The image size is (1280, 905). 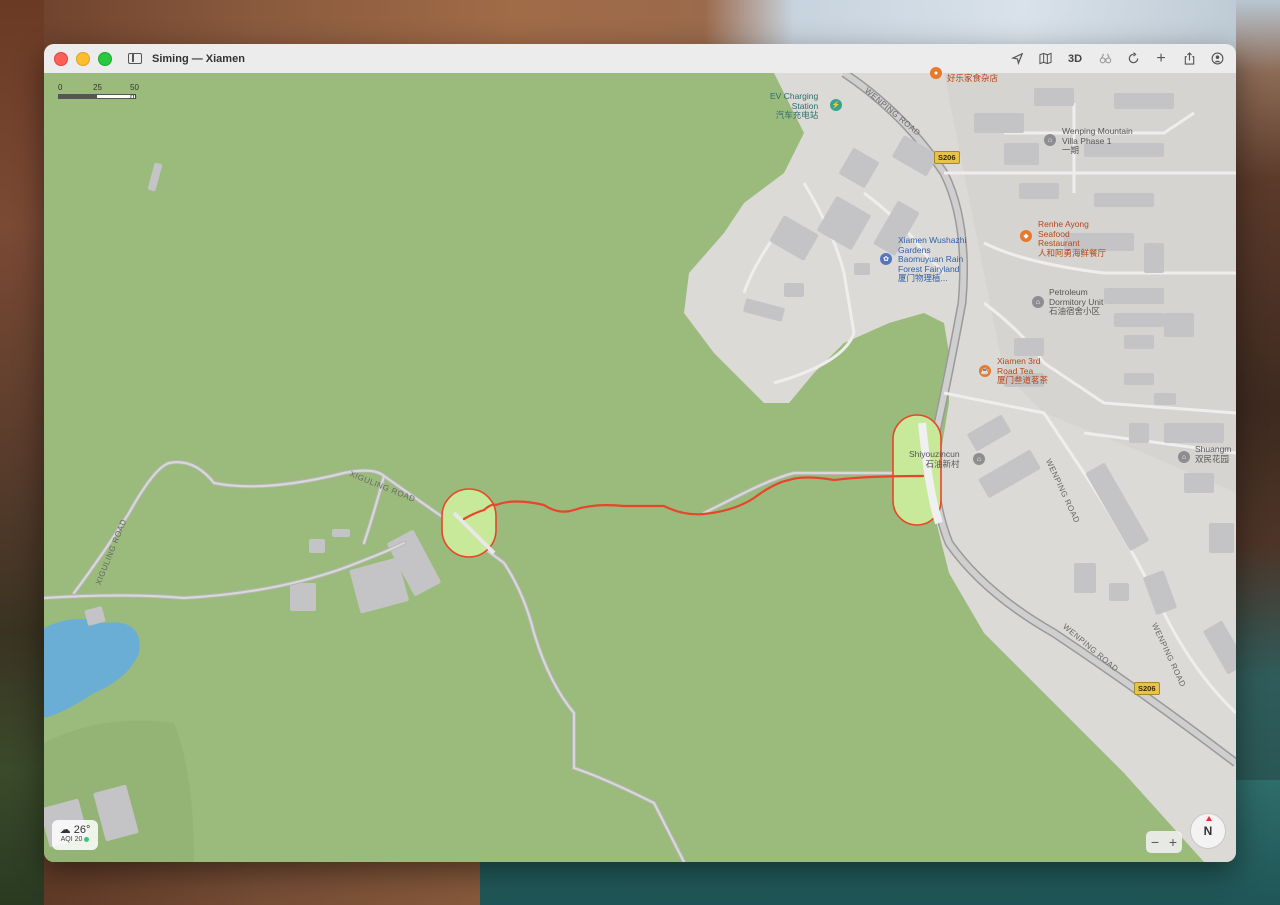 I want to click on poi-wenping-villa: Wenping Mountain Villa Phase 1 一期, so click(x=1097, y=141).